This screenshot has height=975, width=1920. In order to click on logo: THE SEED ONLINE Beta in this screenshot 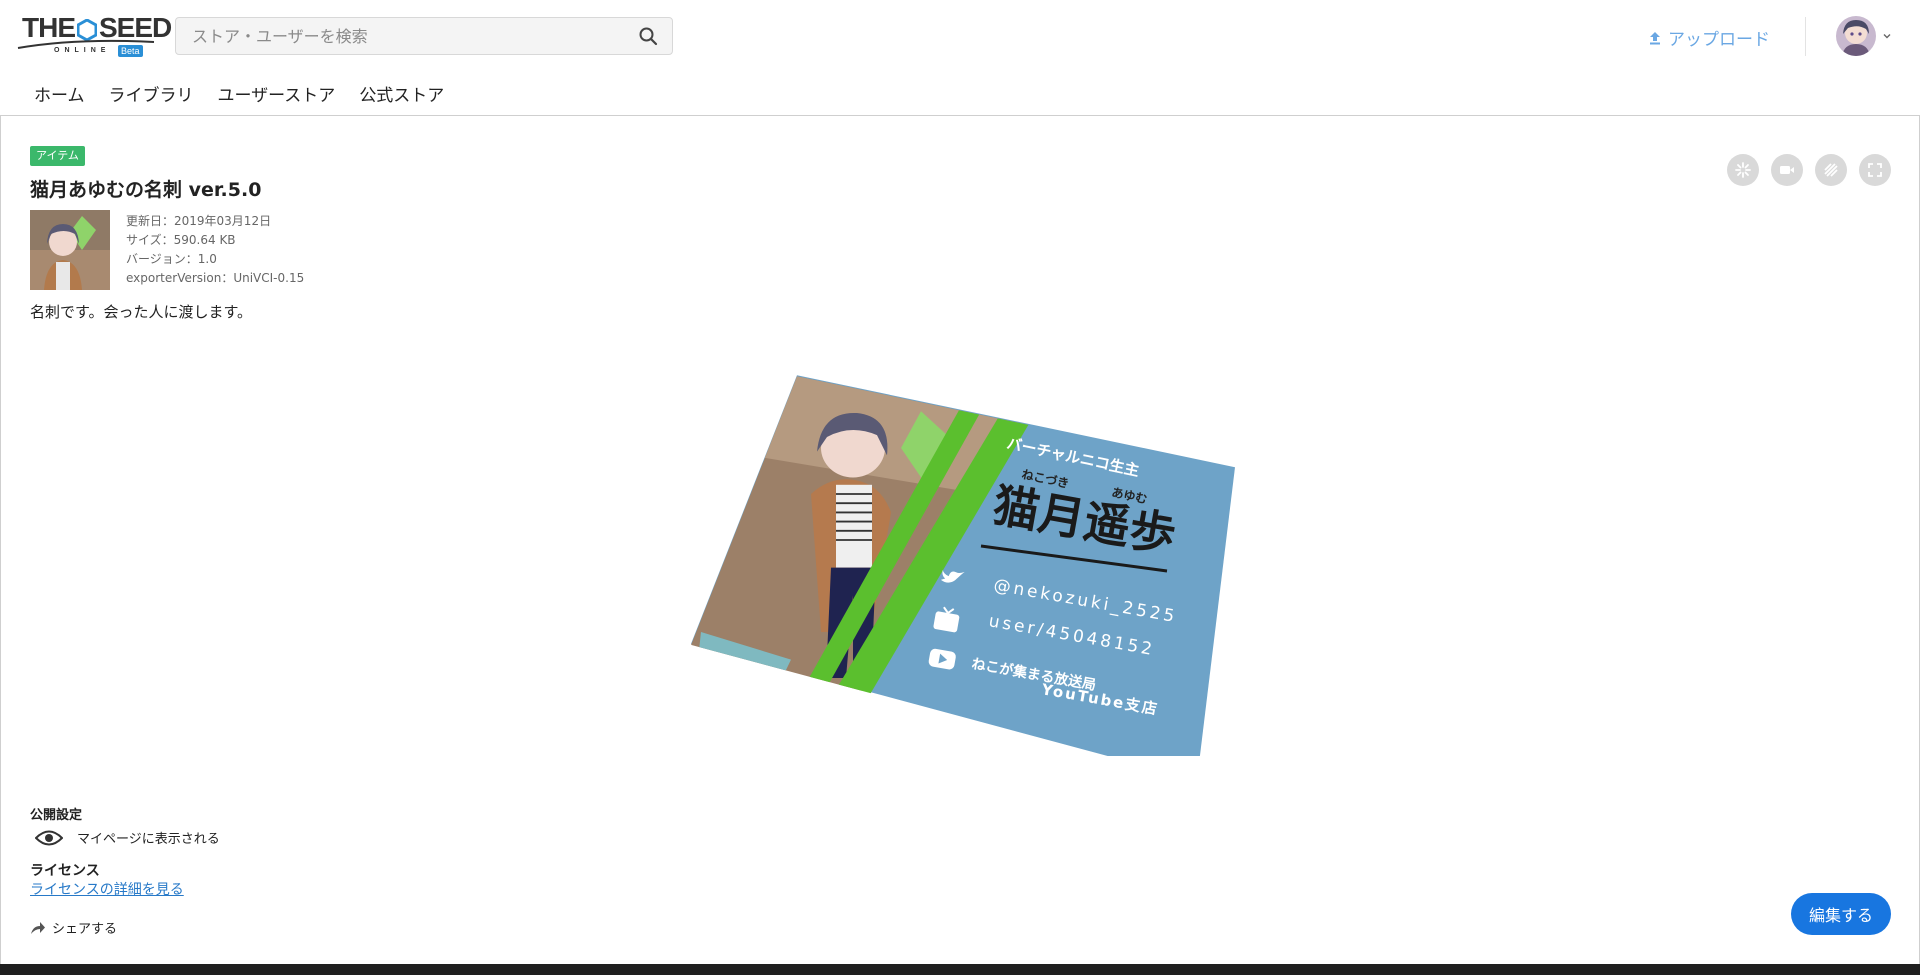, I will do `click(94, 37)`.